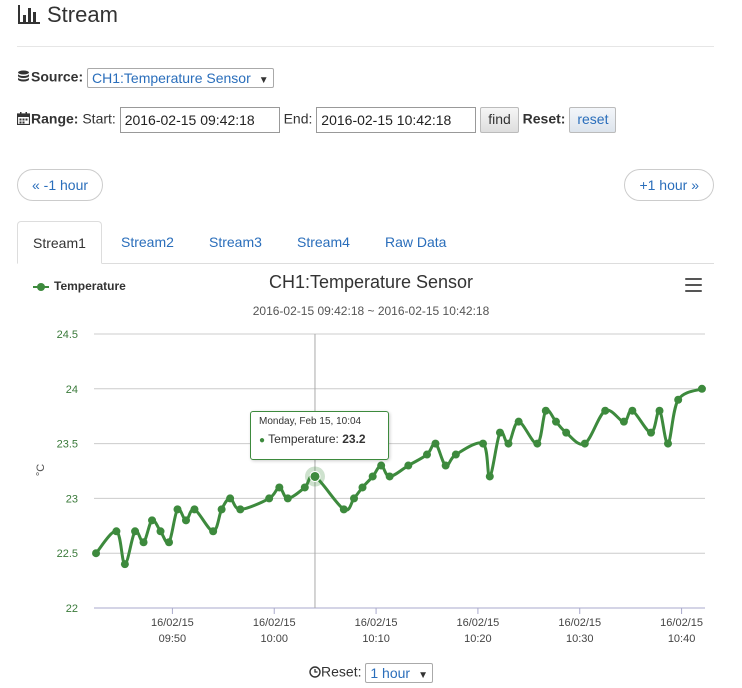 Image resolution: width=742 pixels, height=688 pixels. What do you see at coordinates (478, 639) in the screenshot?
I see `x-tick-label-time: 10:20` at bounding box center [478, 639].